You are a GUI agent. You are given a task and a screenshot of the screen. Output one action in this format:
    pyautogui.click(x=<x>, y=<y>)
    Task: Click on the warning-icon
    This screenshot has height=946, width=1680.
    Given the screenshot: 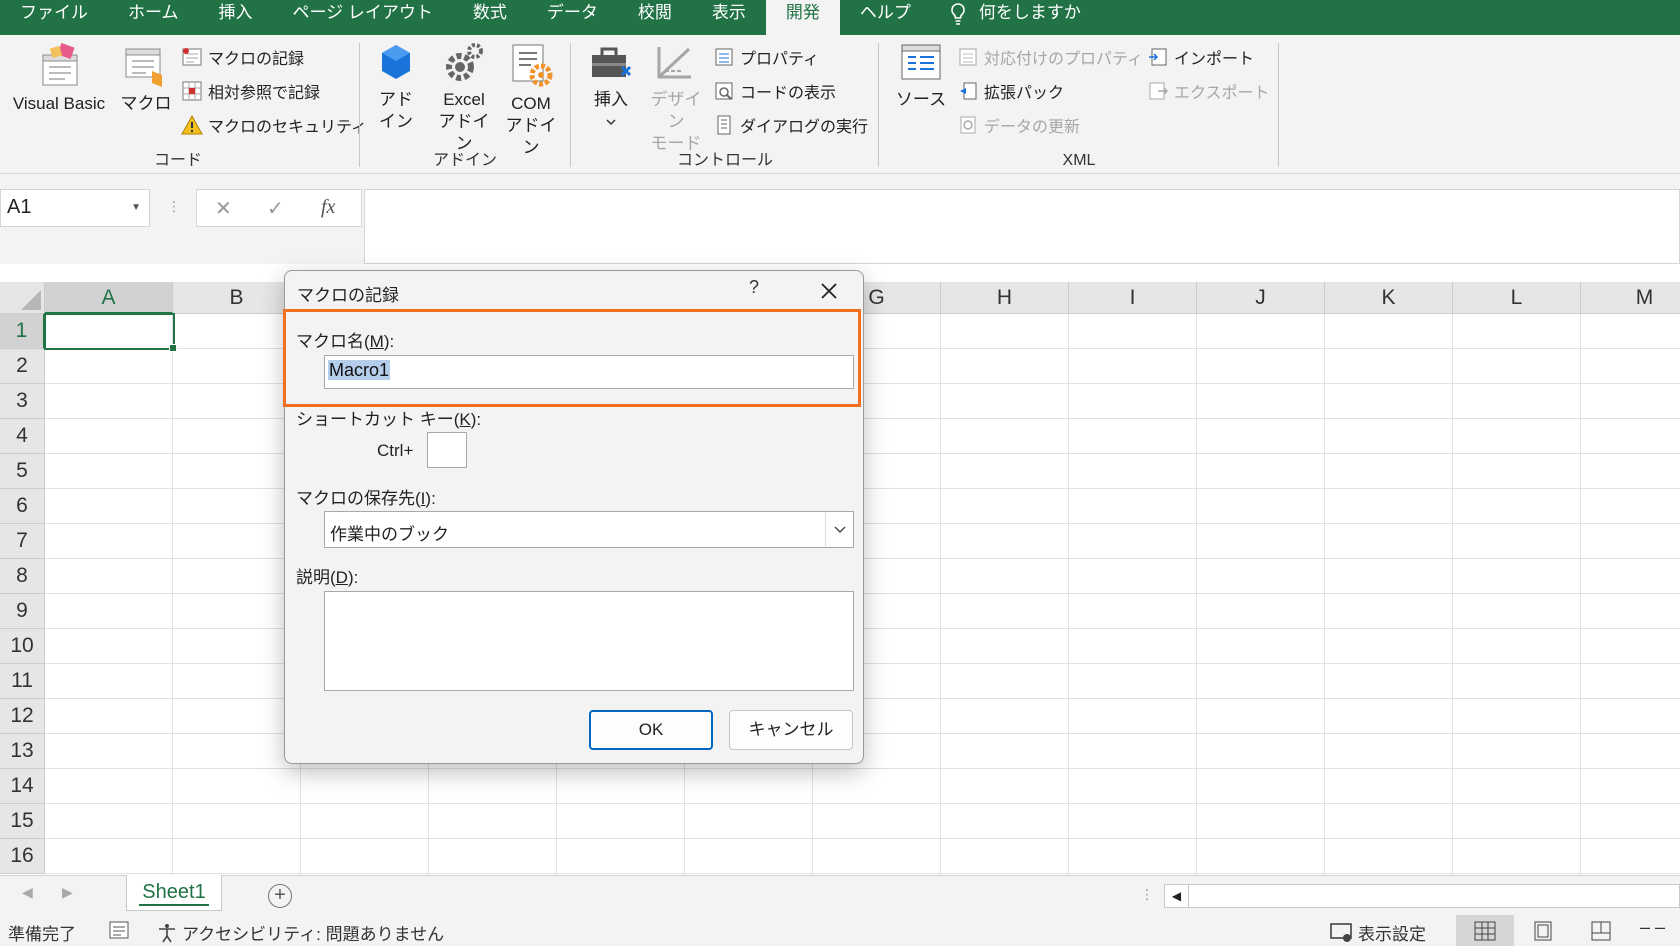 What is the action you would take?
    pyautogui.click(x=192, y=124)
    